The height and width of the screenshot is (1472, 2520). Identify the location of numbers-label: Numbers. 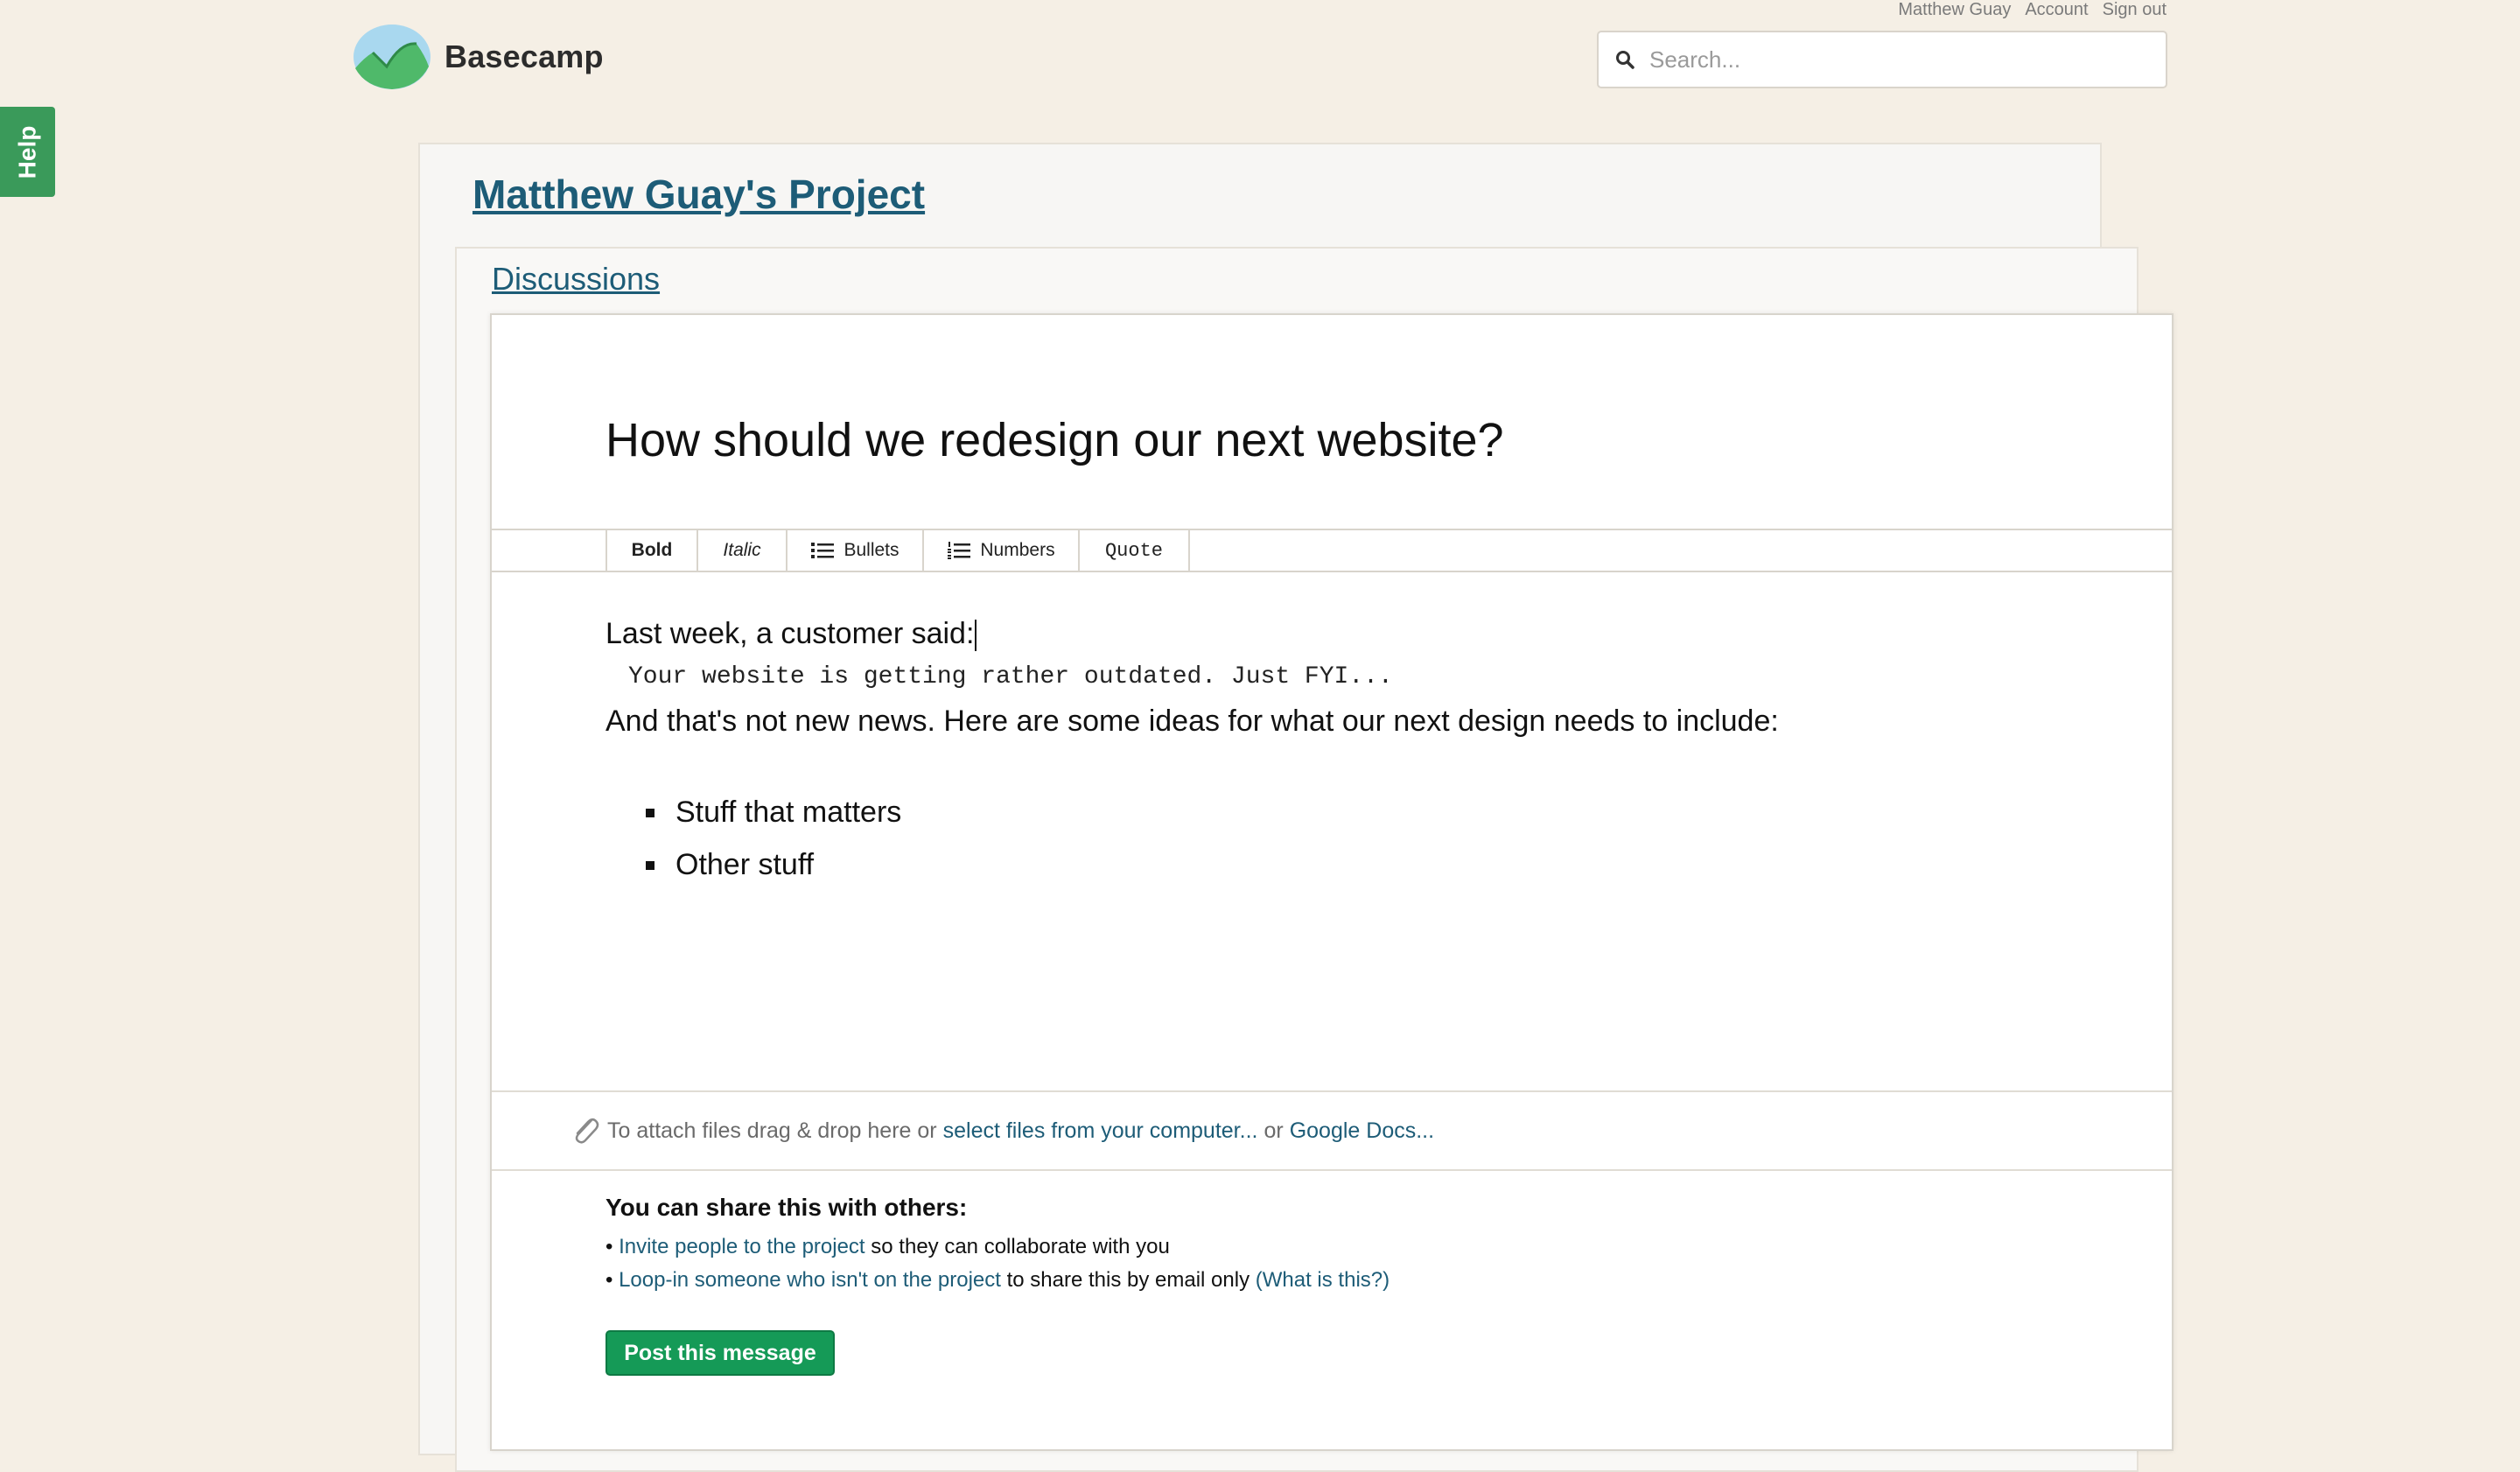
(1017, 550).